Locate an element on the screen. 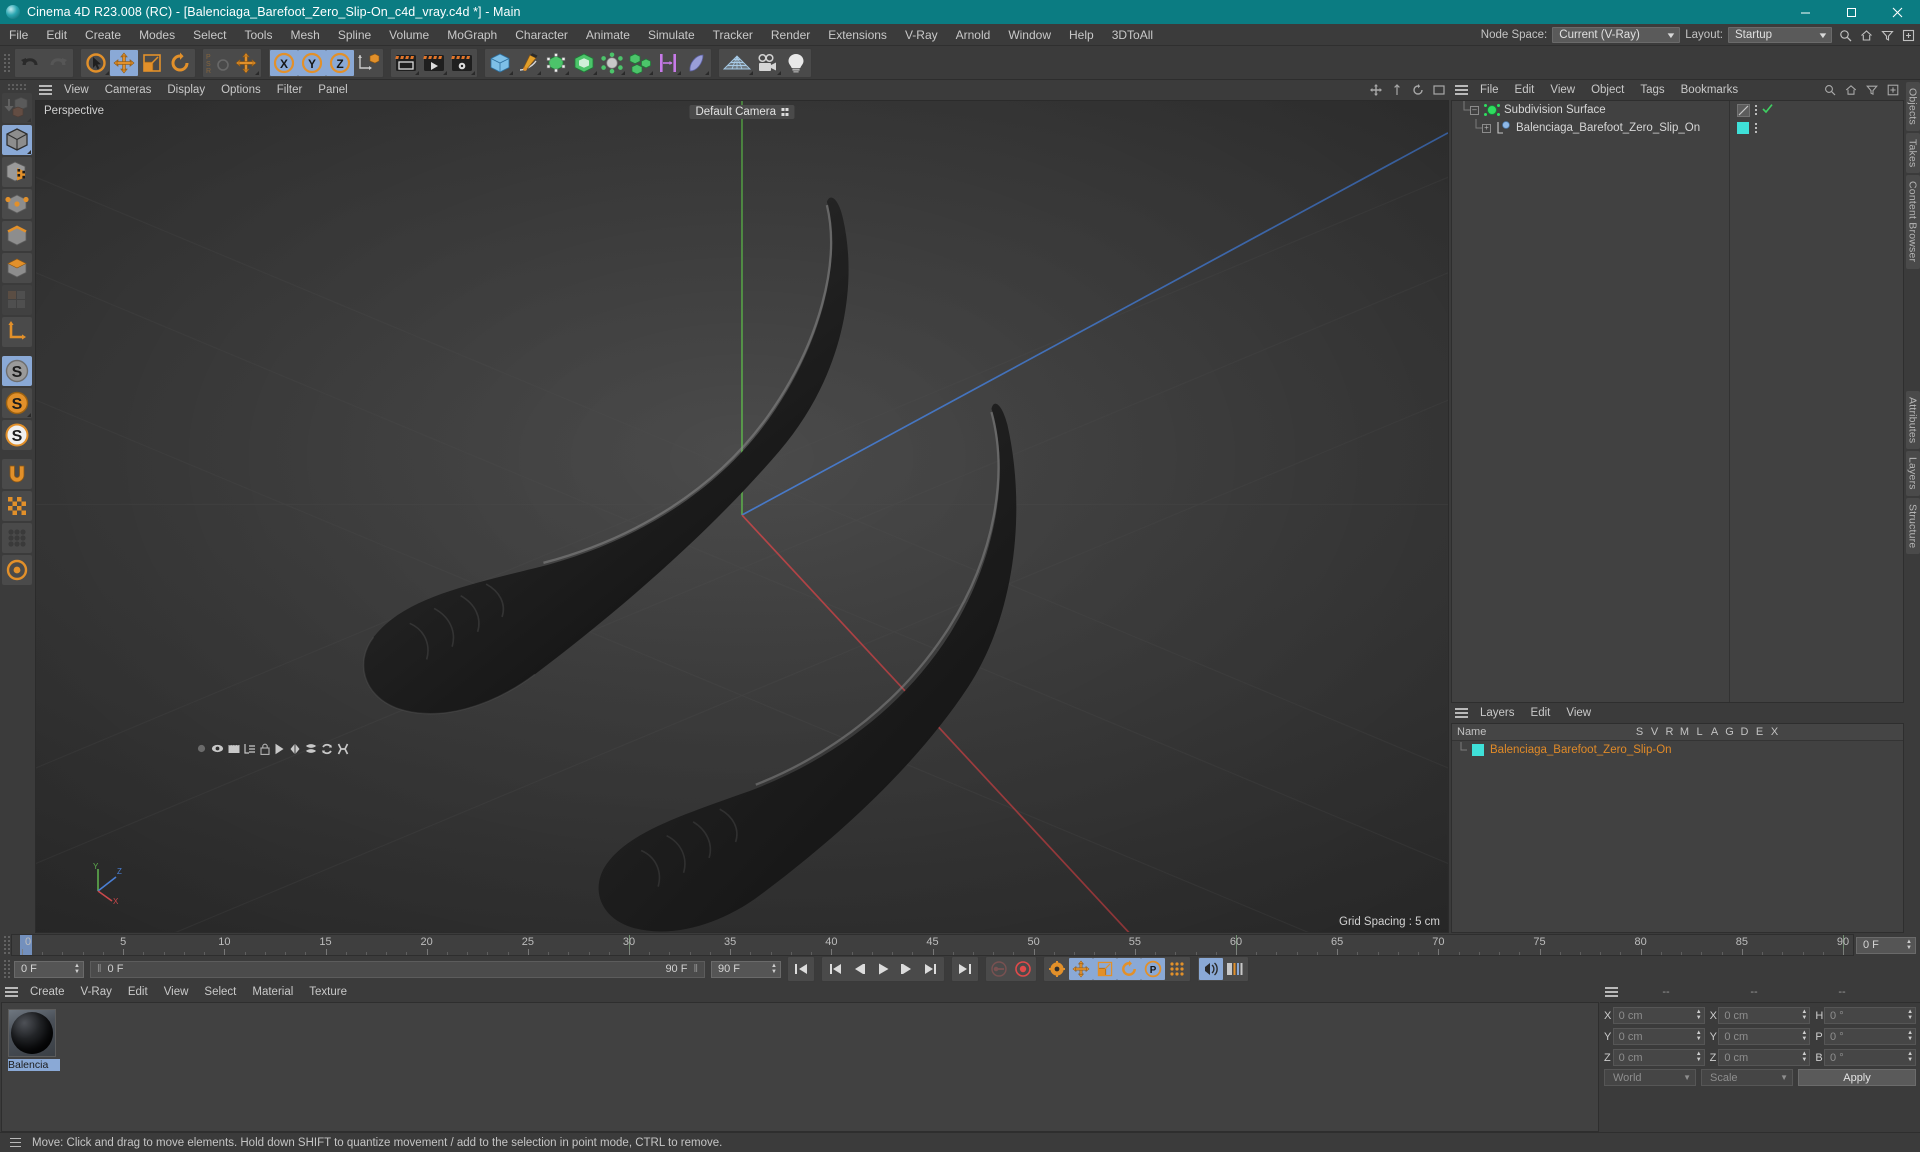 This screenshot has height=1152, width=1920. rotation-b-field: 0 ° ▲ ▼ is located at coordinates (1870, 1057).